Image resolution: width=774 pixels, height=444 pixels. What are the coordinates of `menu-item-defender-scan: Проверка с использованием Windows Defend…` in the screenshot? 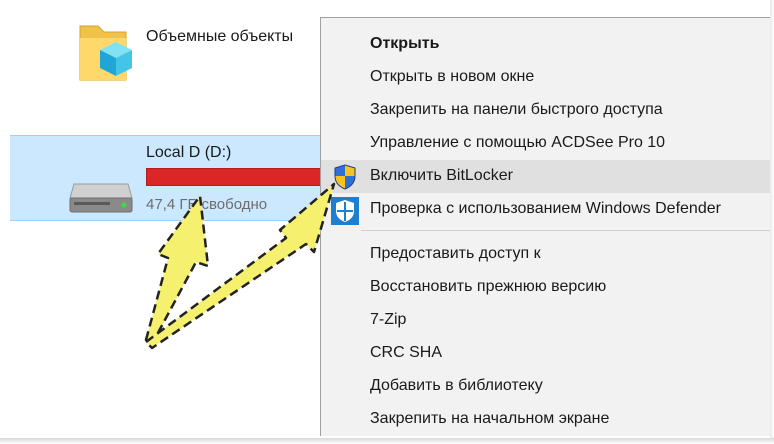 It's located at (547, 209).